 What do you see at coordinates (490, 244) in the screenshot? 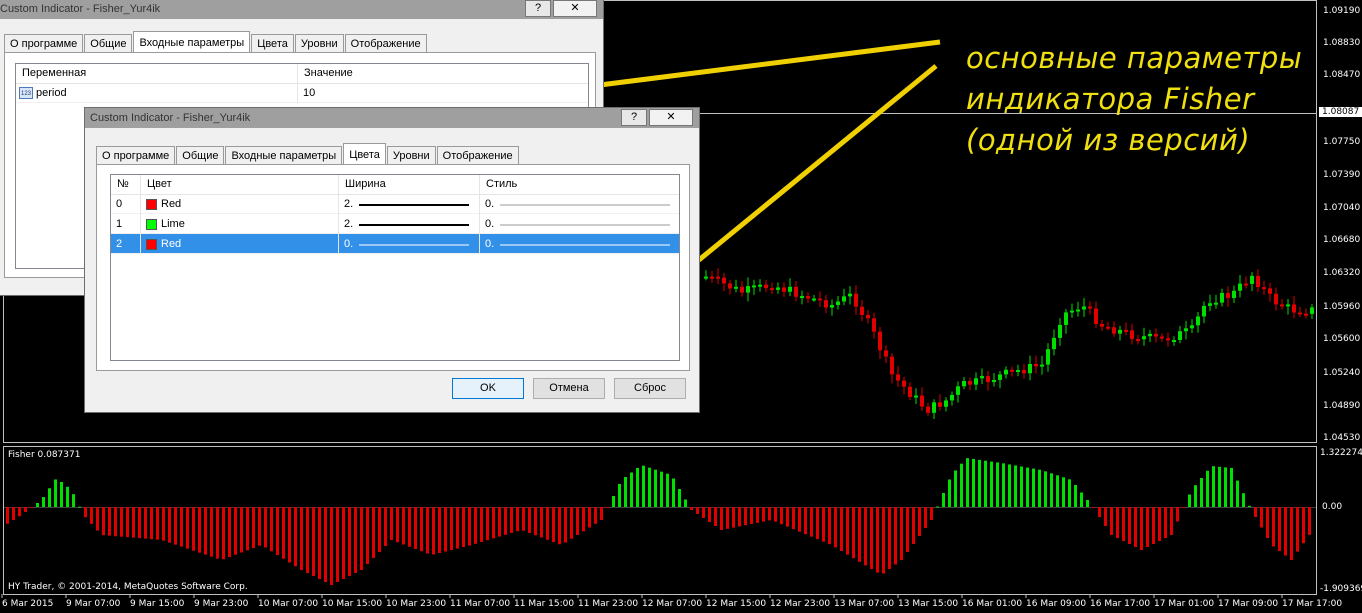
I see `style-value: 0.` at bounding box center [490, 244].